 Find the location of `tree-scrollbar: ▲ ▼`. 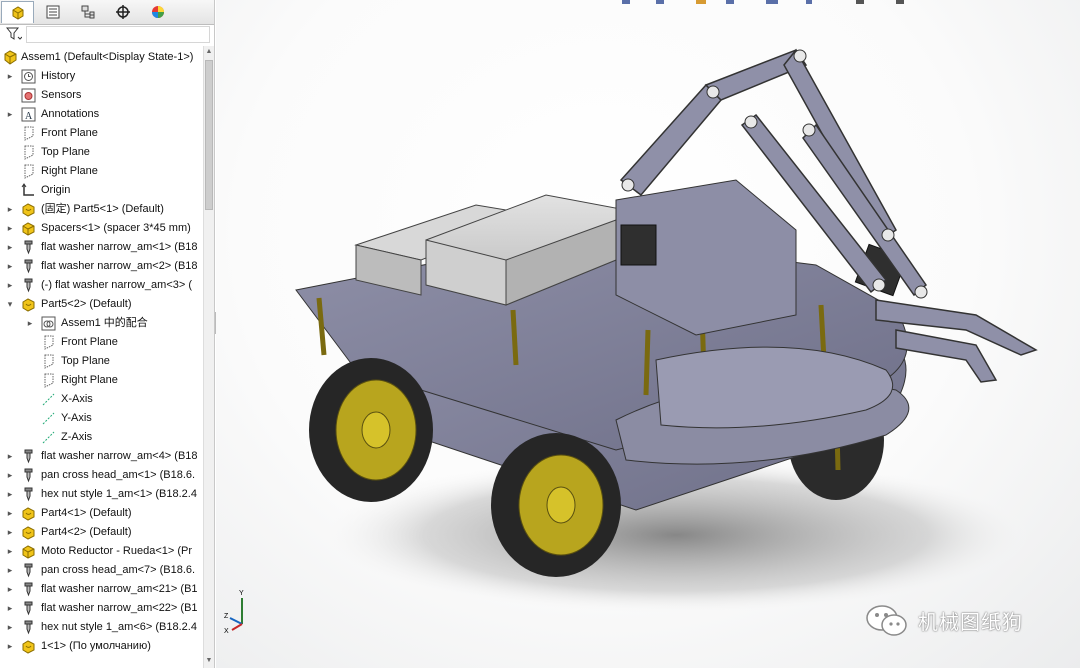

tree-scrollbar: ▲ ▼ is located at coordinates (208, 357).